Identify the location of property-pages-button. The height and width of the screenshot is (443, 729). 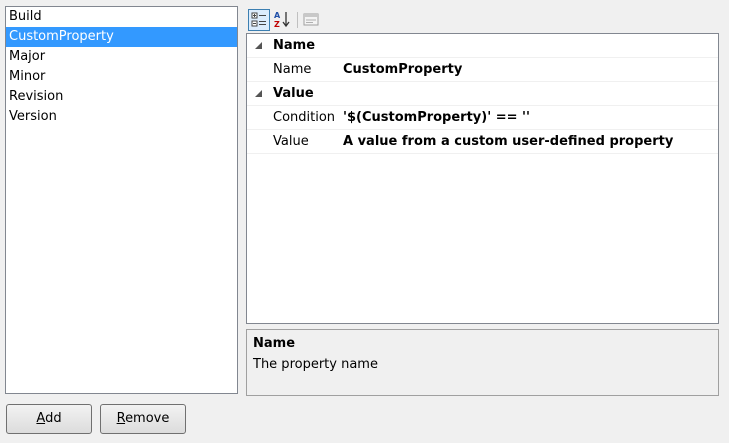
(312, 20).